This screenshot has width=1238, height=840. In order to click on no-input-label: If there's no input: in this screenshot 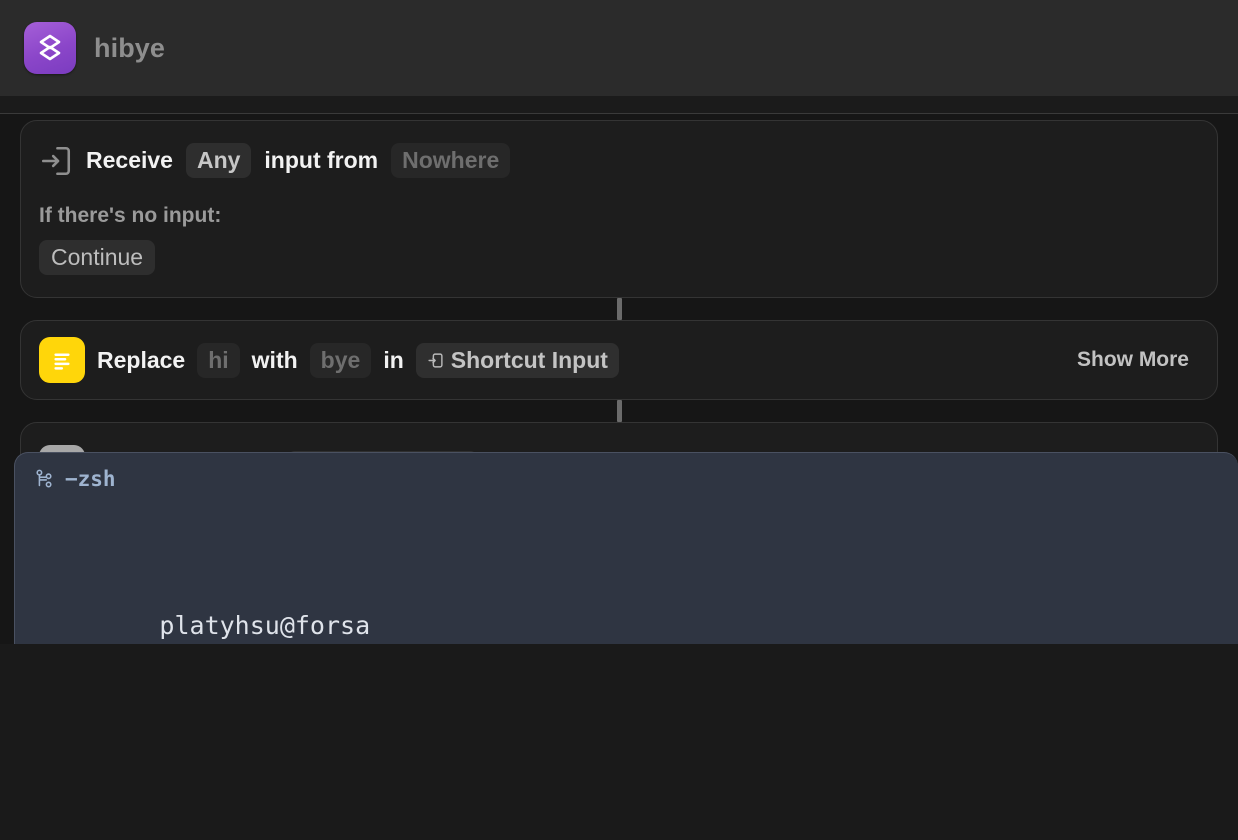, I will do `click(130, 215)`.